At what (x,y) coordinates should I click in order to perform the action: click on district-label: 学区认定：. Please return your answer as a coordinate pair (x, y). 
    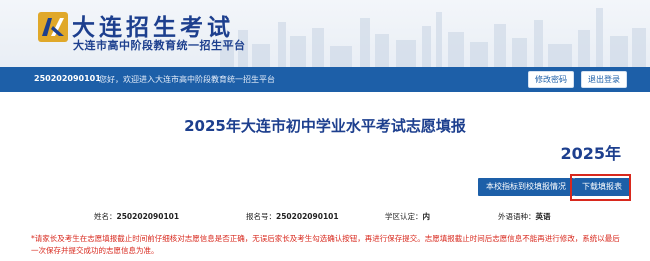
    Looking at the image, I should click on (404, 216).